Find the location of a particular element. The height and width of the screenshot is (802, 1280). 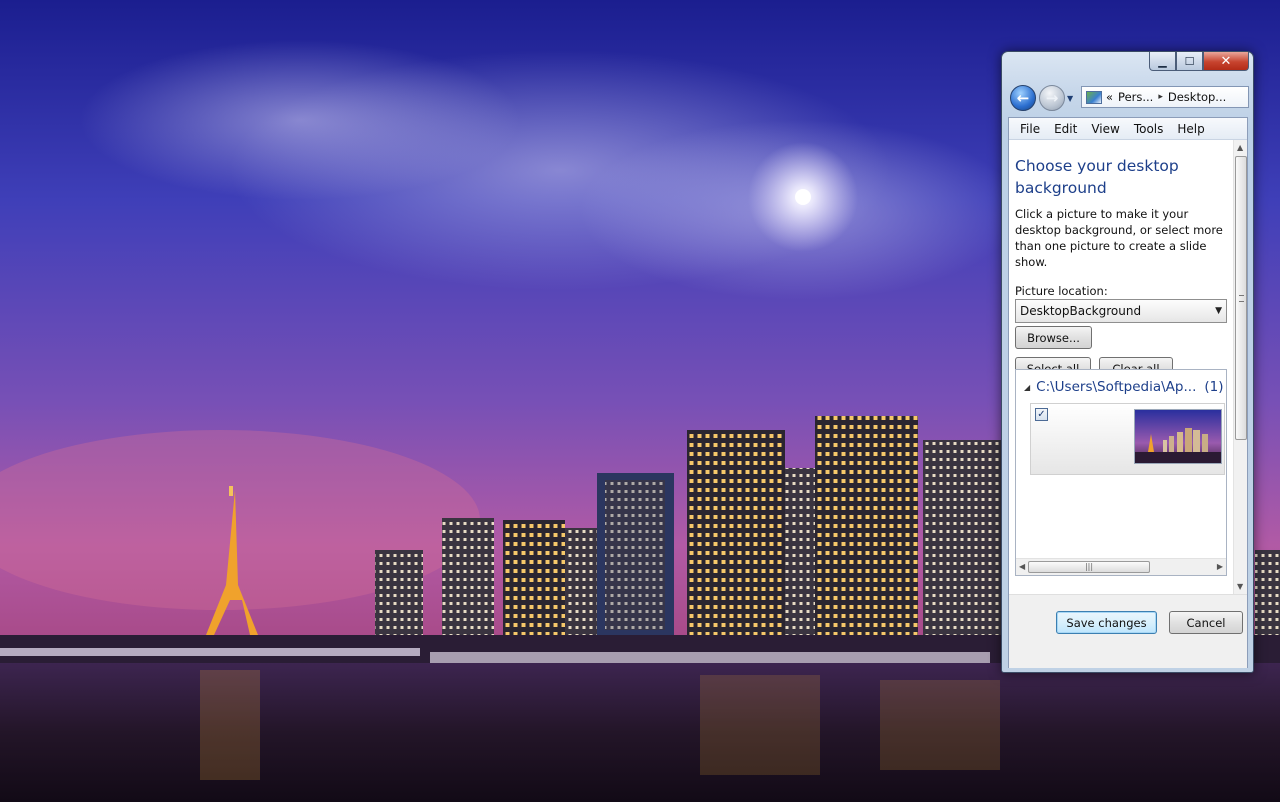

dialog-footer: Save changes Cancel is located at coordinates (1128, 631).